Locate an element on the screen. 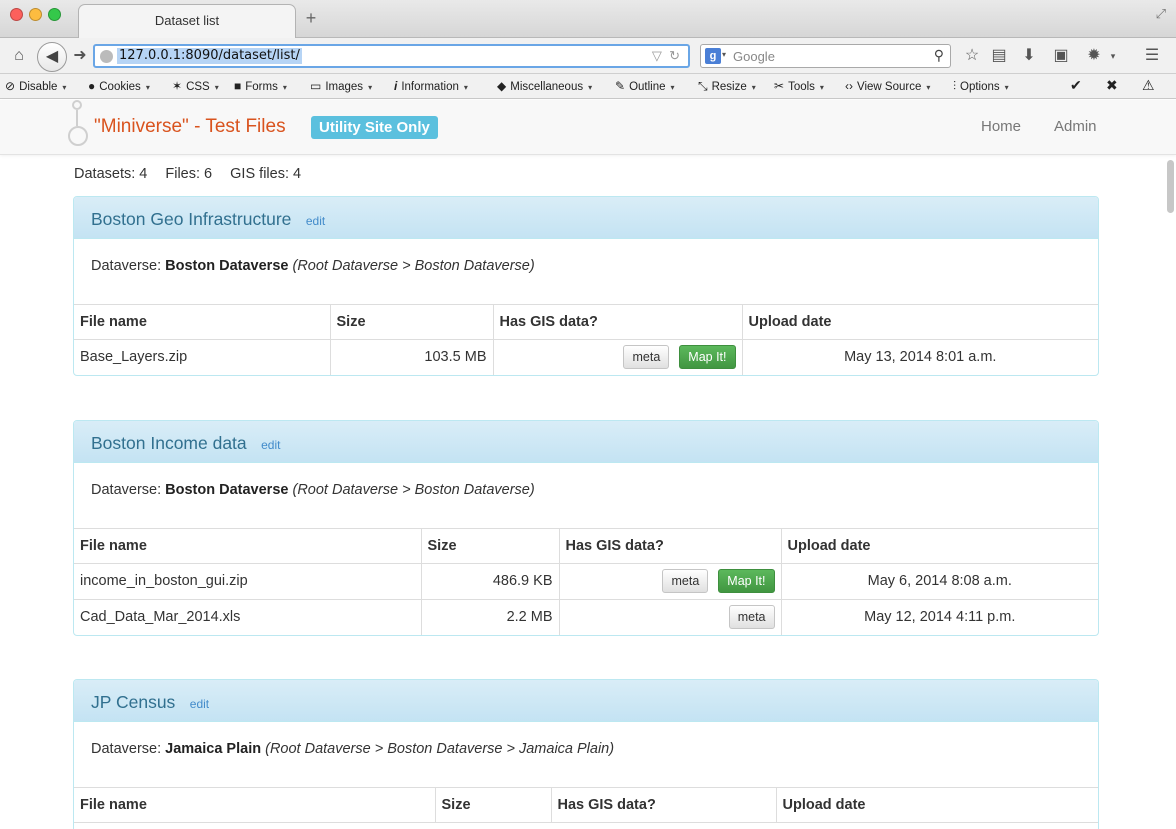  dataset-title-link: Boston Geo Infrastructure is located at coordinates (191, 219).